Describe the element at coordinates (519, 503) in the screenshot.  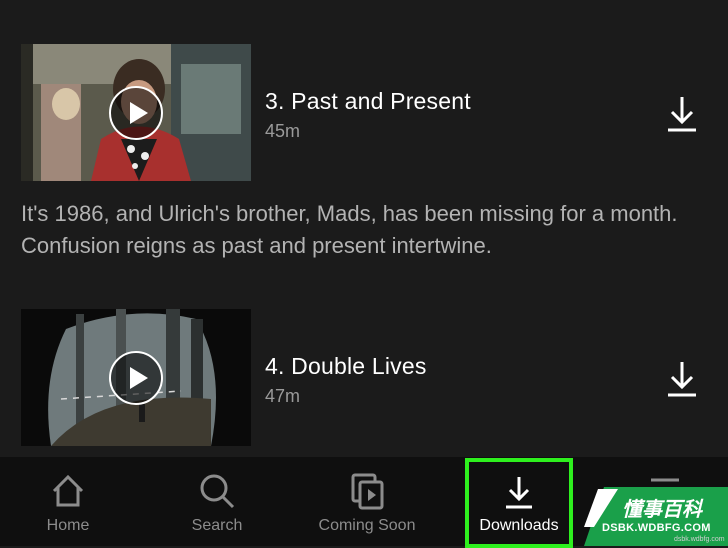
I see `downloads-highlight-box` at that location.